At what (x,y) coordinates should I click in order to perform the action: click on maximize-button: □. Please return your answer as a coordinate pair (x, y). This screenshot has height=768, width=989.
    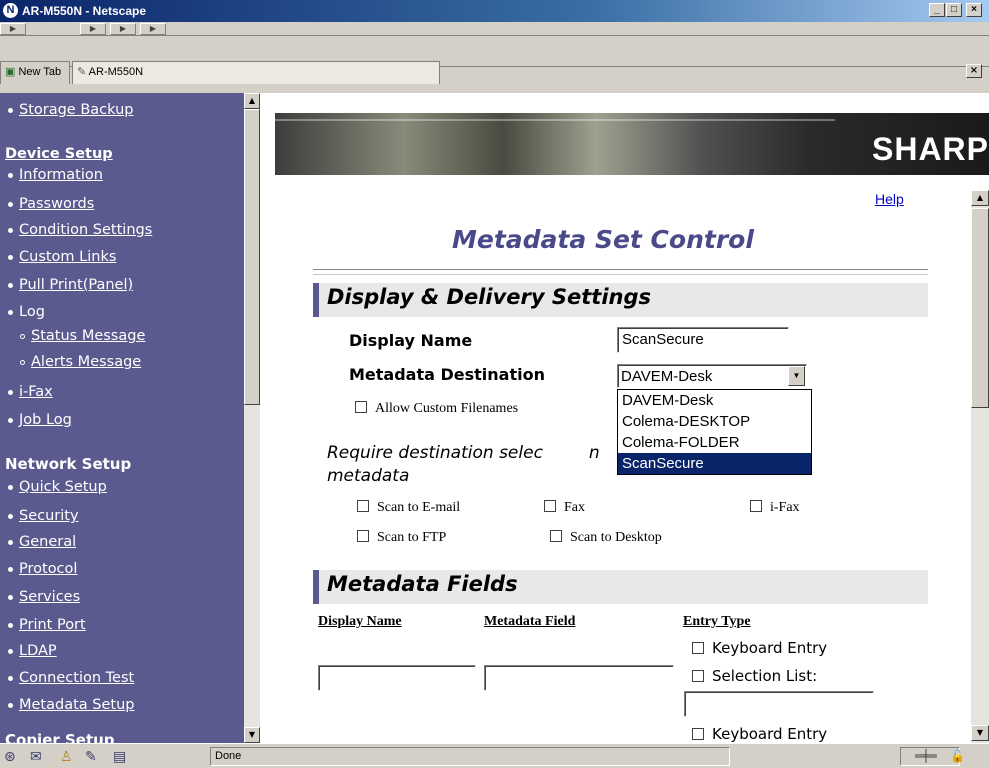
    Looking at the image, I should click on (954, 10).